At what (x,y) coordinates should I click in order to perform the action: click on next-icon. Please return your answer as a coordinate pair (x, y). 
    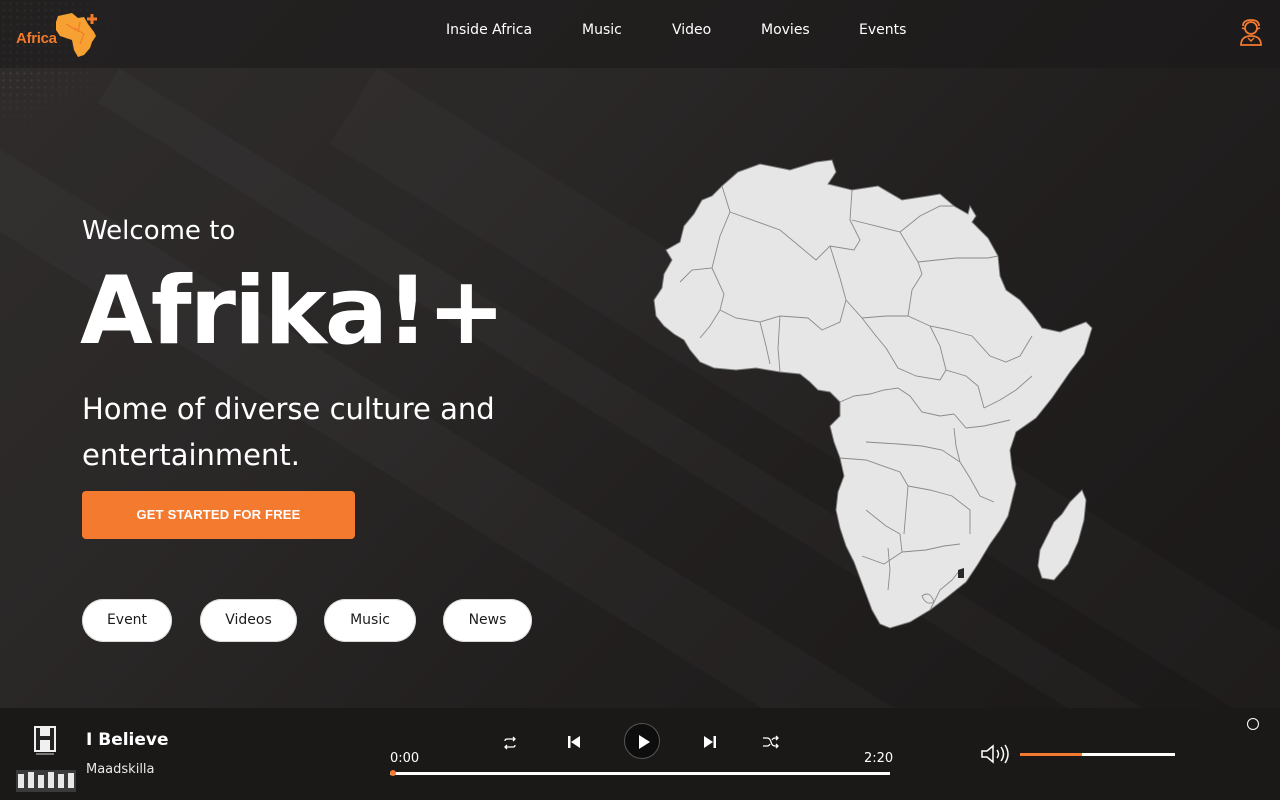
    Looking at the image, I should click on (710, 742).